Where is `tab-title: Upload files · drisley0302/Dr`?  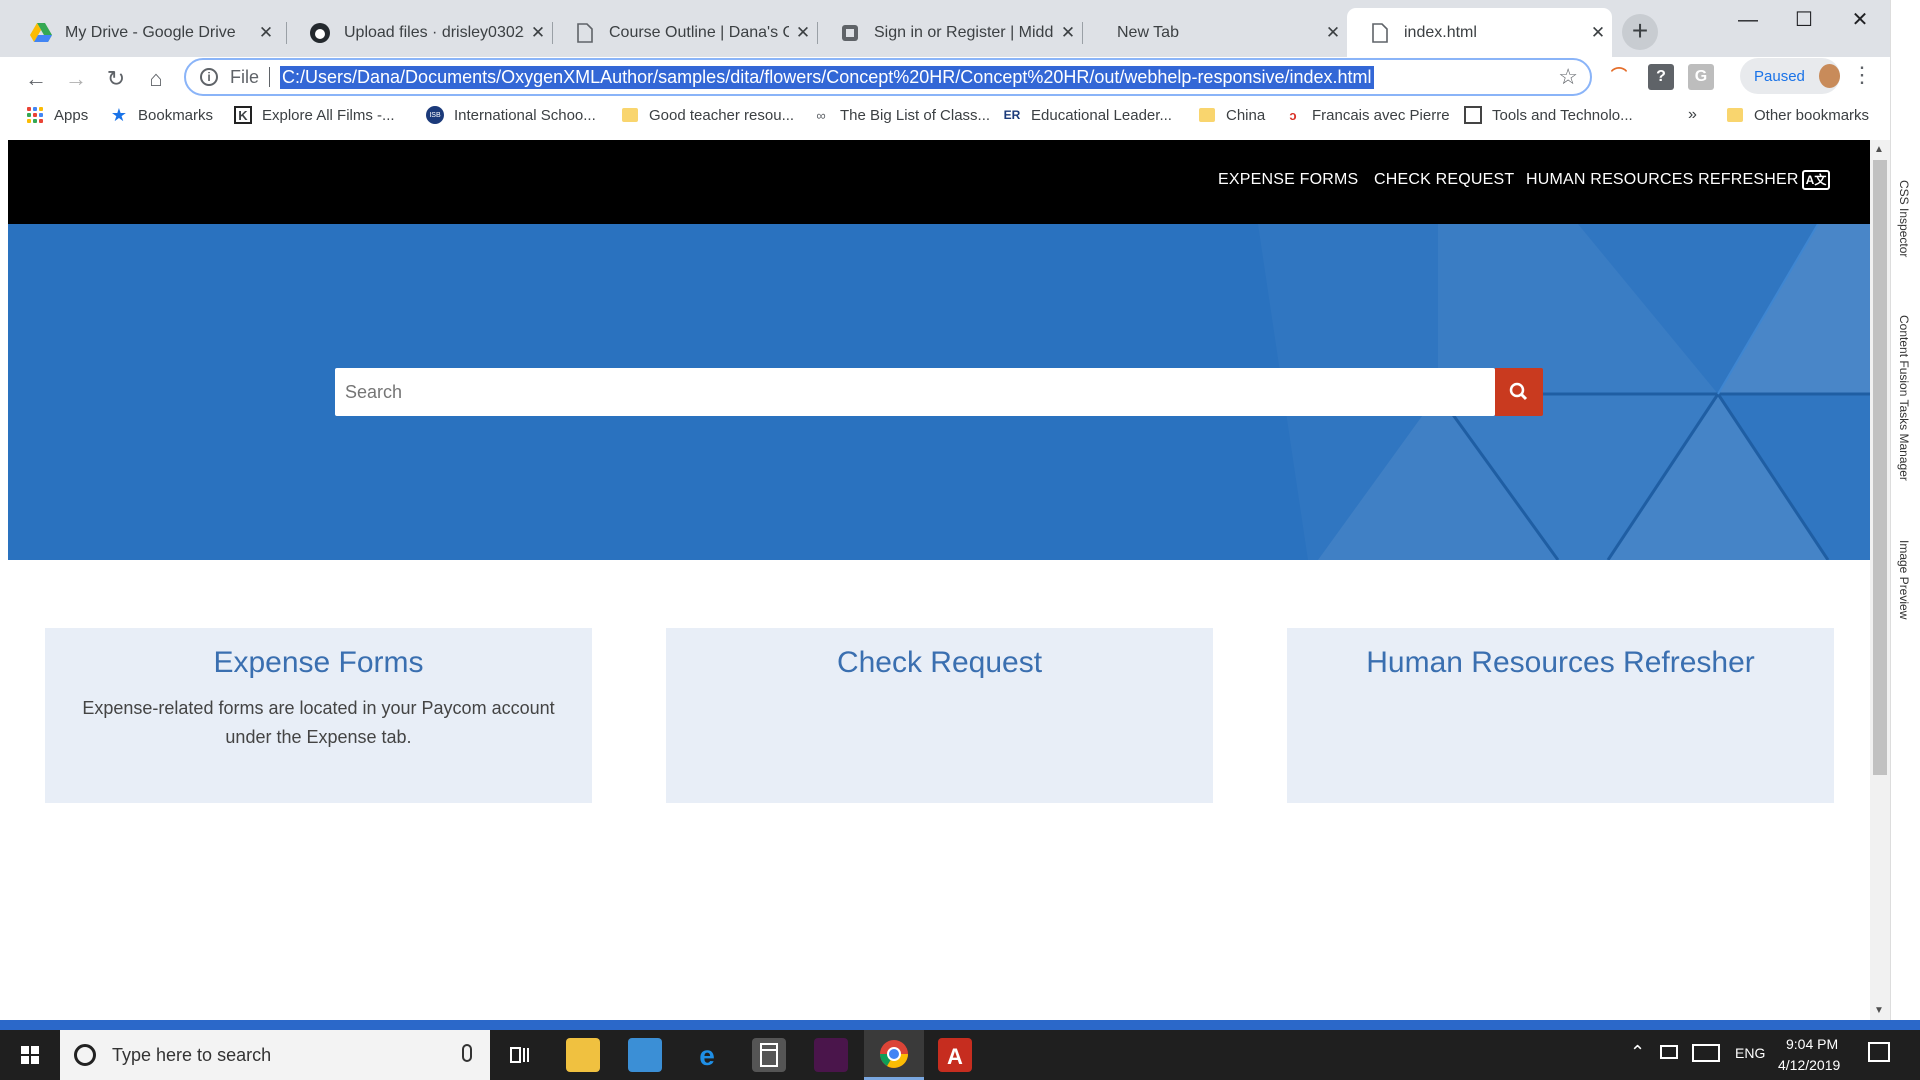 tab-title: Upload files · drisley0302/Dr is located at coordinates (434, 32).